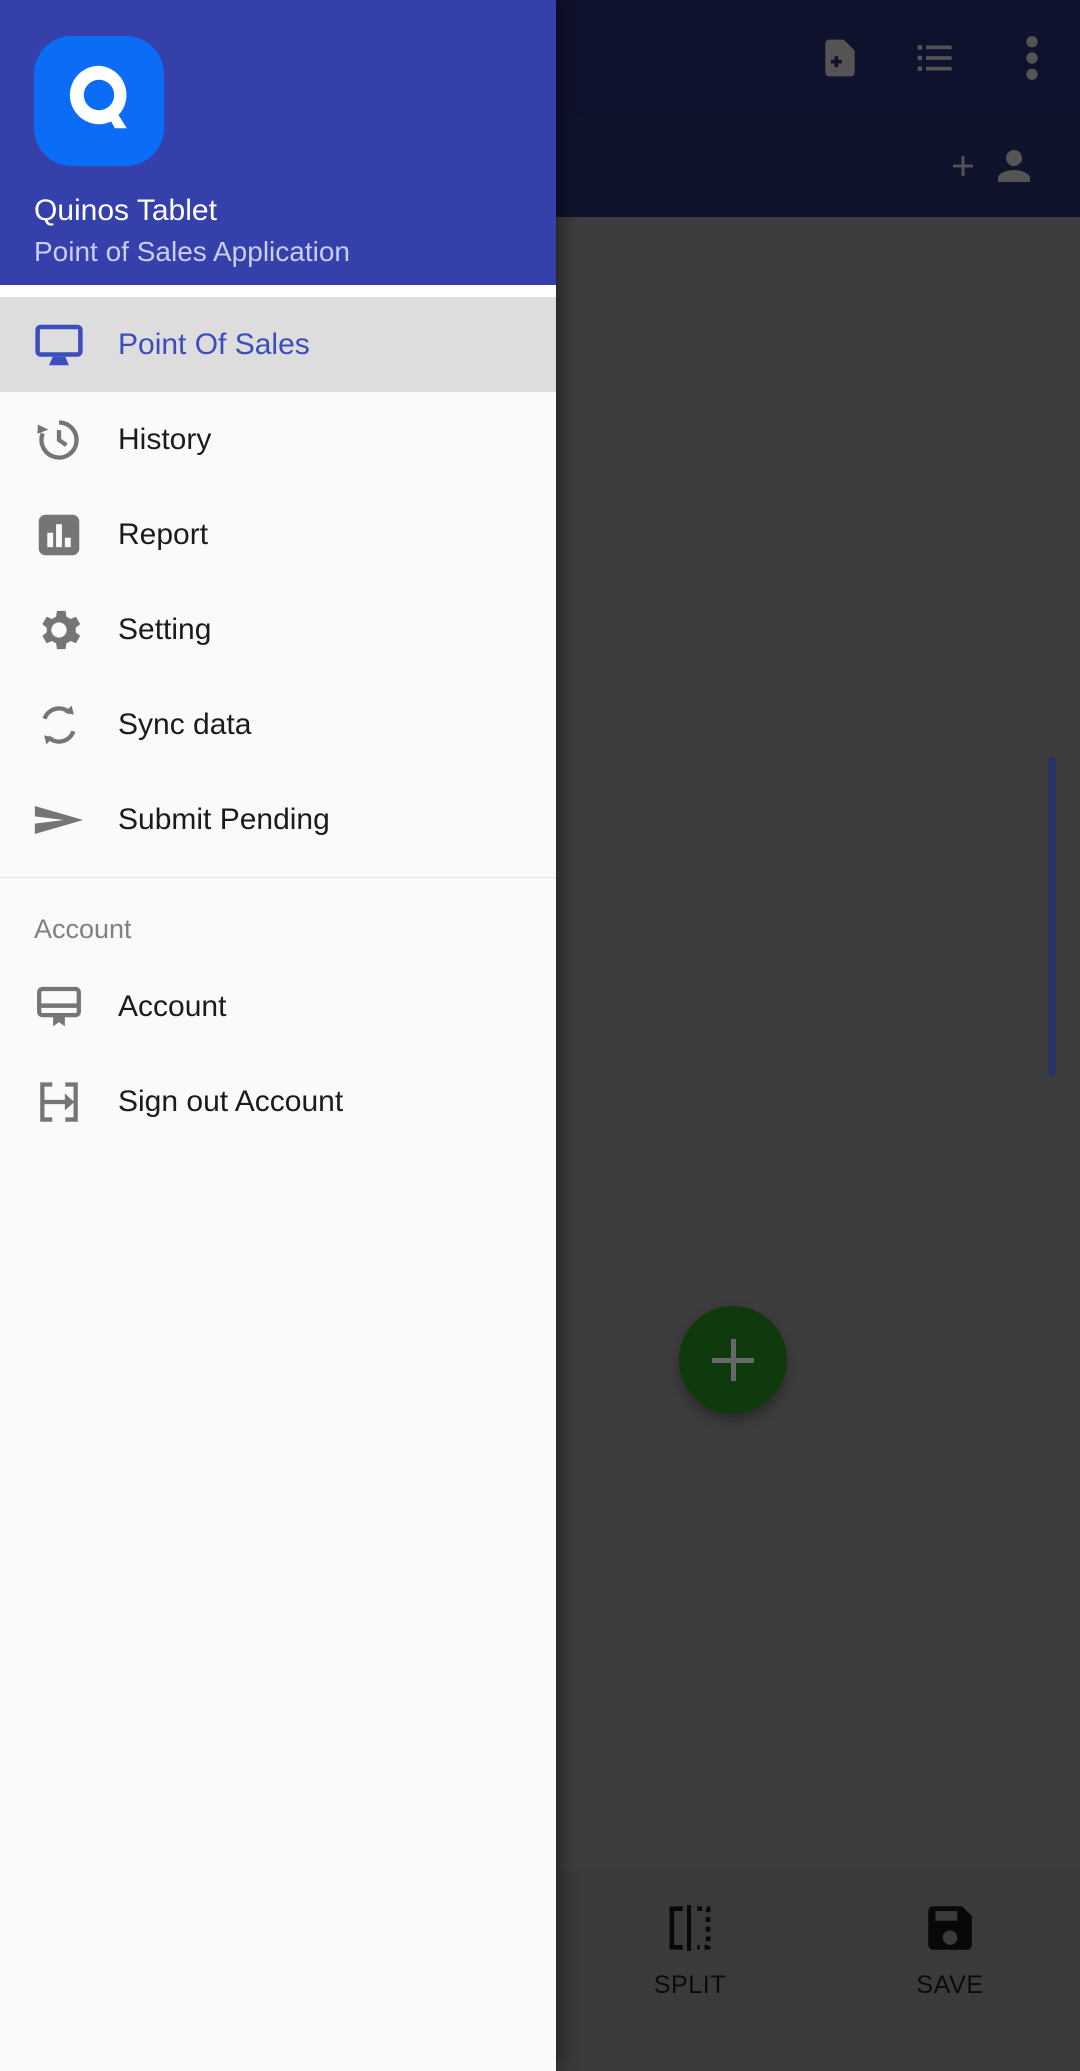 The height and width of the screenshot is (2071, 1080). What do you see at coordinates (950, 1985) in the screenshot?
I see `save-button-label: SAVE` at bounding box center [950, 1985].